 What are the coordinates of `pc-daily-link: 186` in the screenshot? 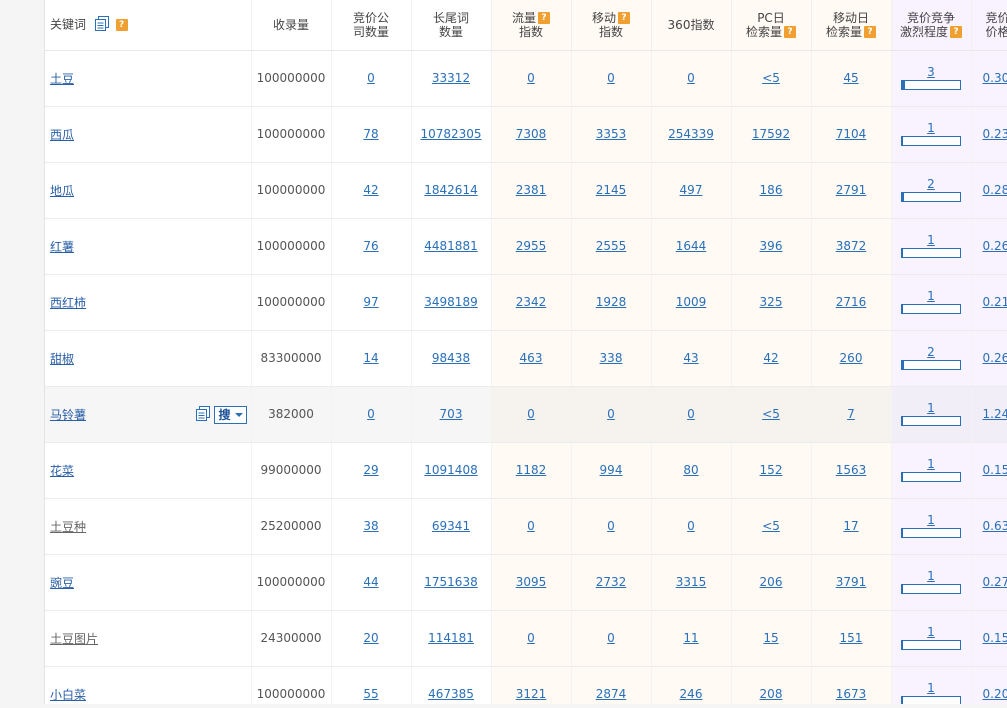 It's located at (771, 190).